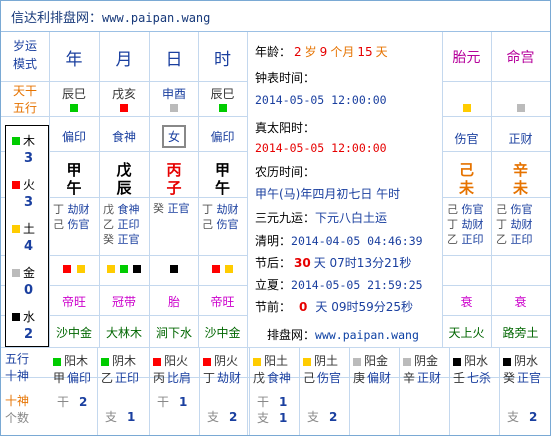 The width and height of the screenshot is (551, 436). Describe the element at coordinates (348, 262) in the screenshot. I see `info-after: 节后： 30 天 07时13分21秒` at that location.